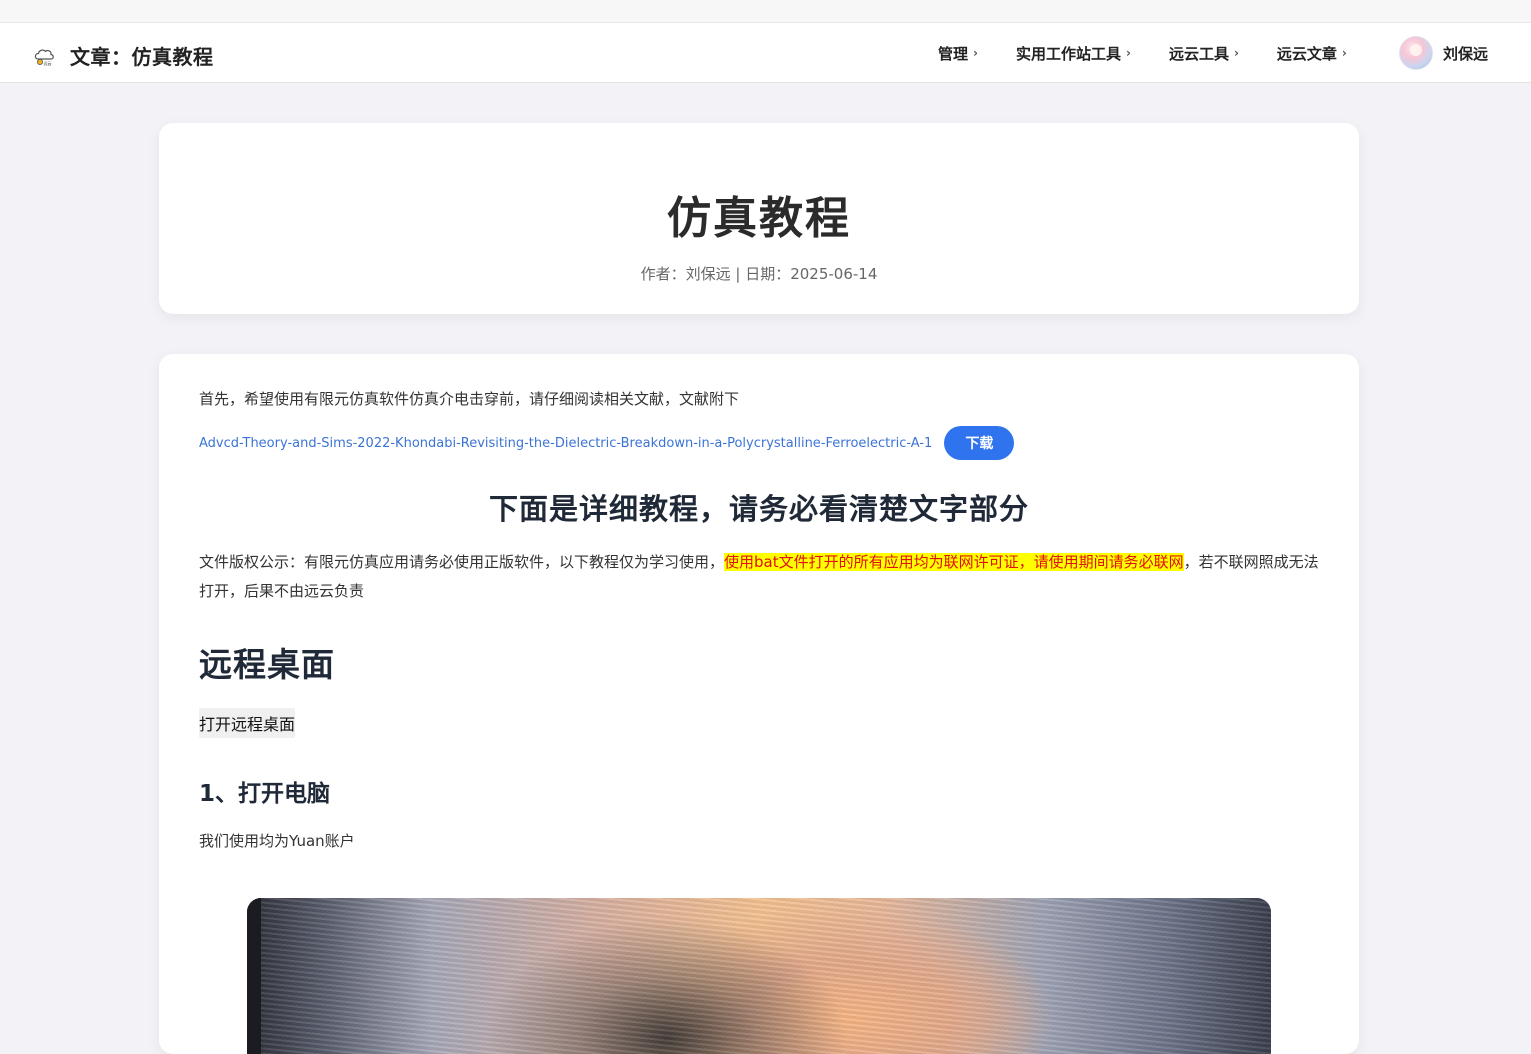 This screenshot has width=1531, height=1054. What do you see at coordinates (954, 562) in the screenshot?
I see `copyright-highlight: 使用bat文件打开的所有应用均为联网许可证，请使用期间请务必联网` at bounding box center [954, 562].